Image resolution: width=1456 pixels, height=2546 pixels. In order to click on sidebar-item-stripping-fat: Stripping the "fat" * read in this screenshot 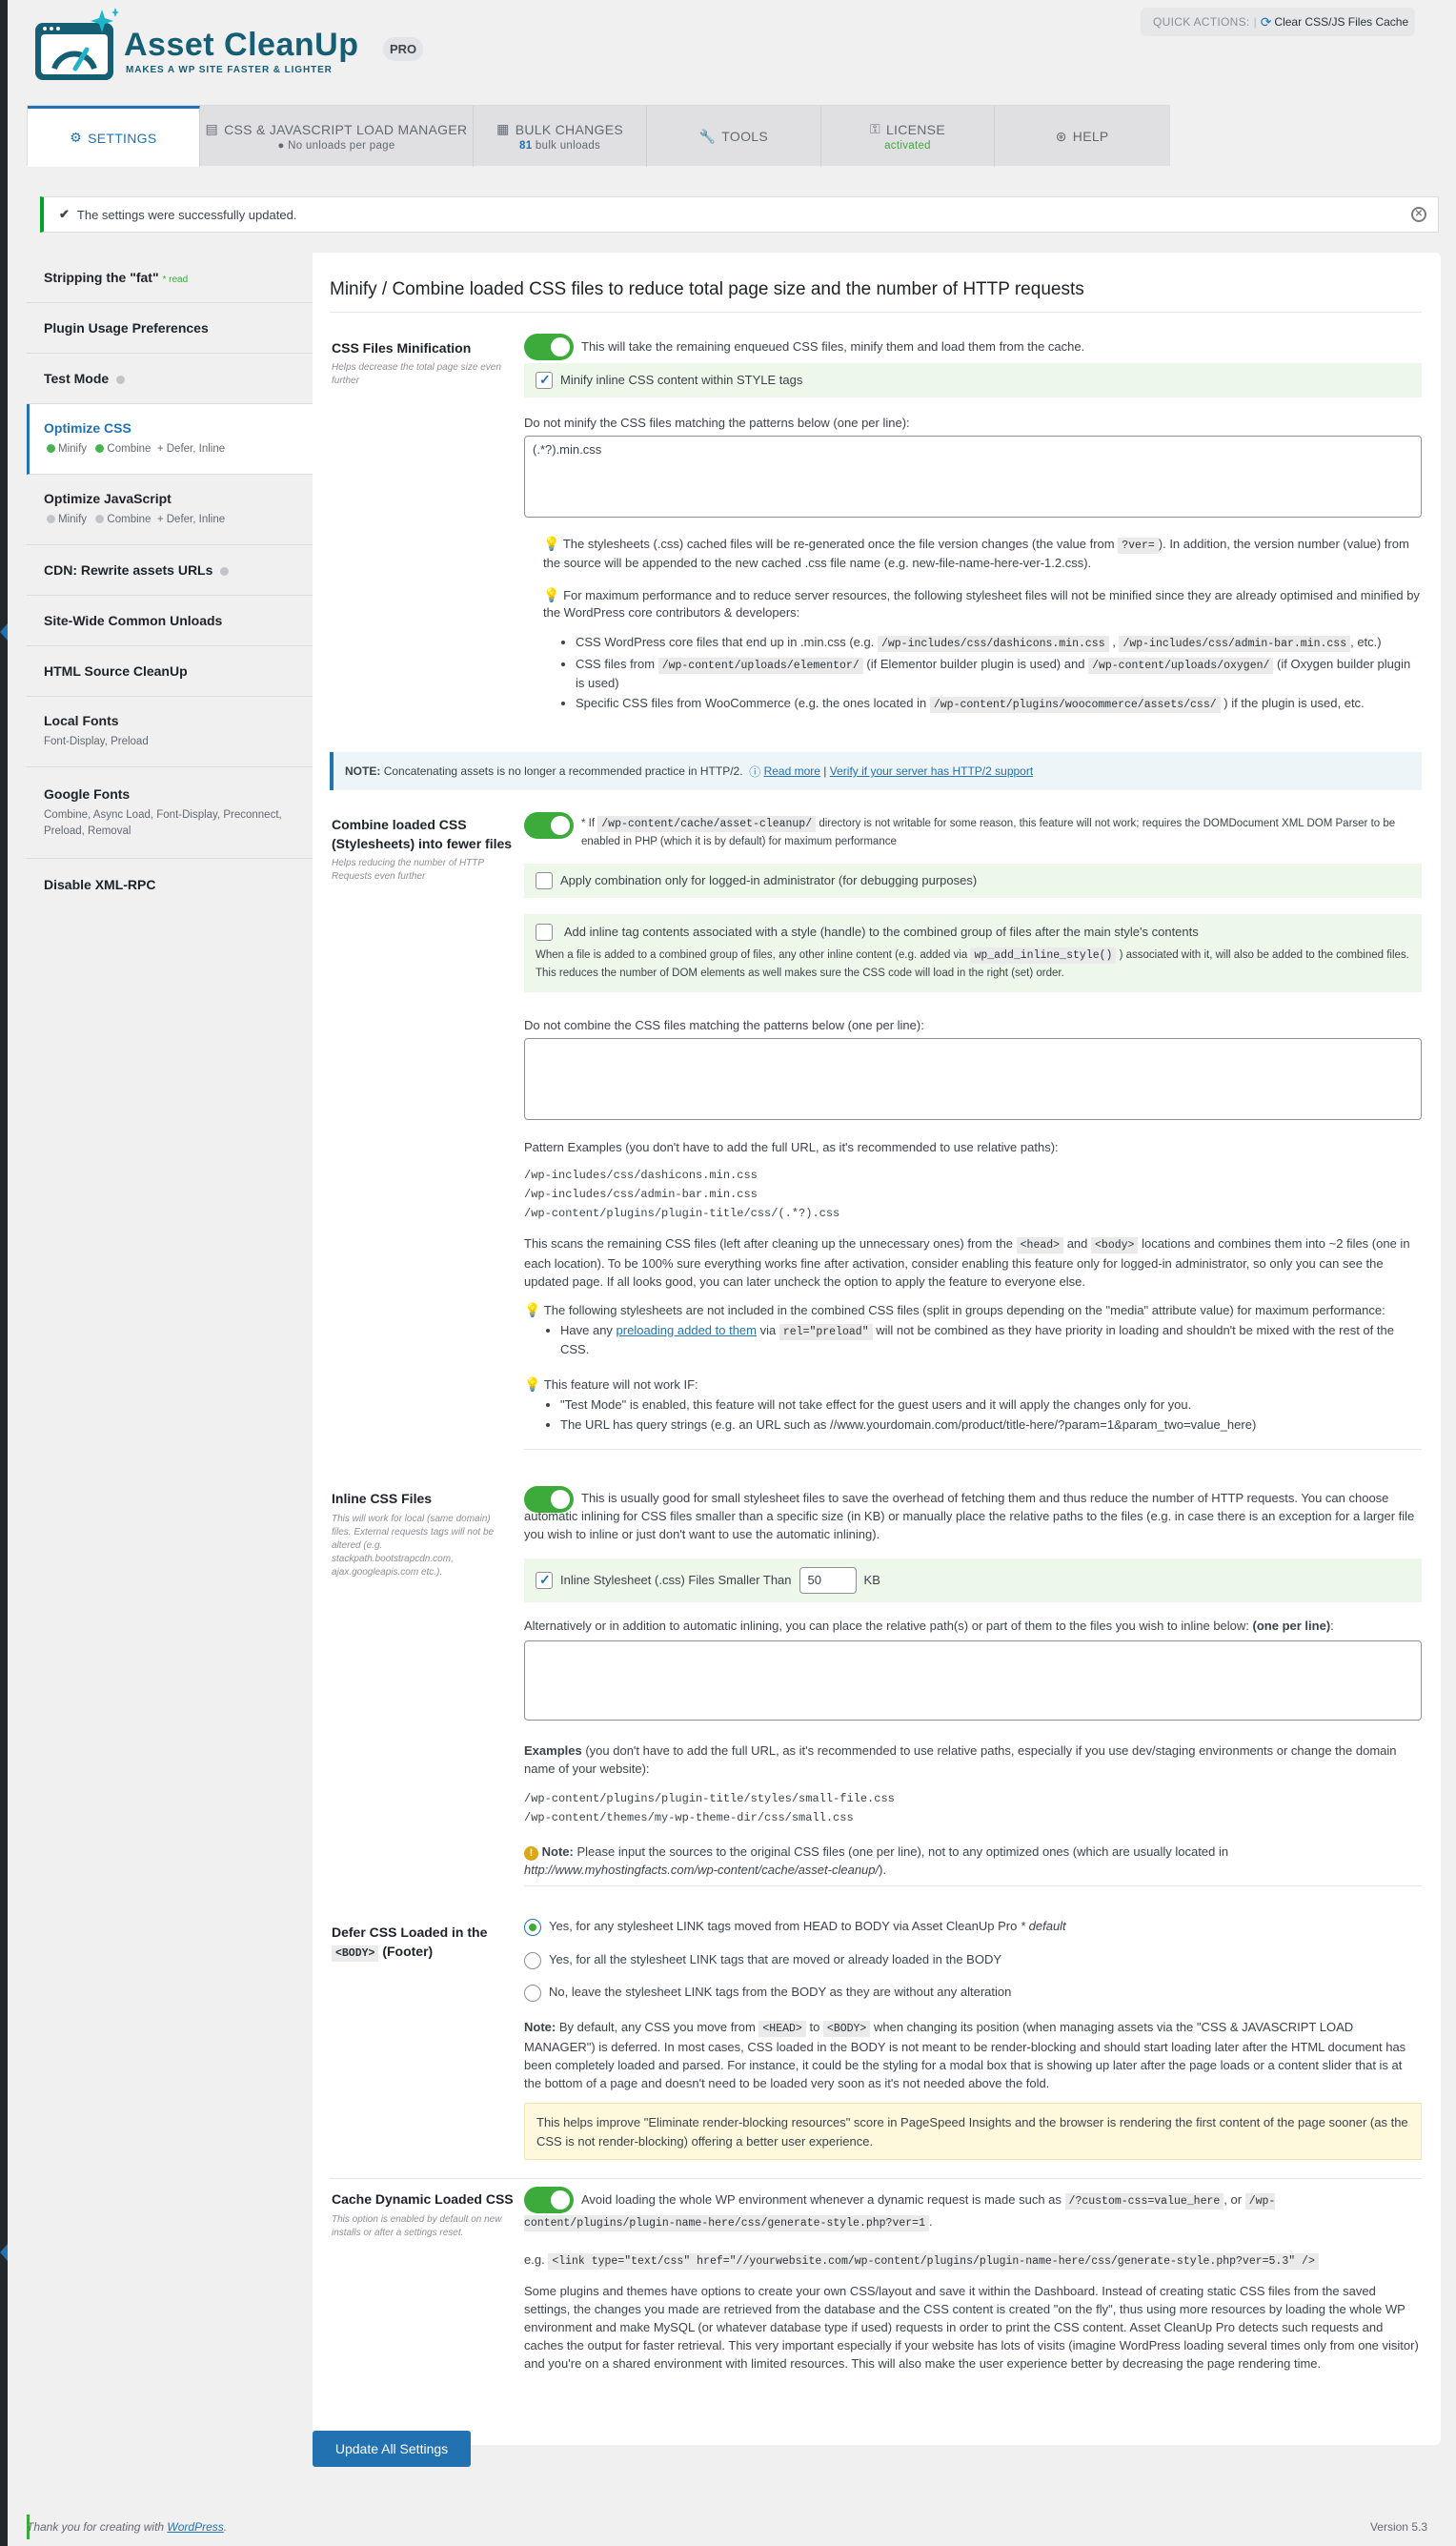, I will do `click(170, 278)`.